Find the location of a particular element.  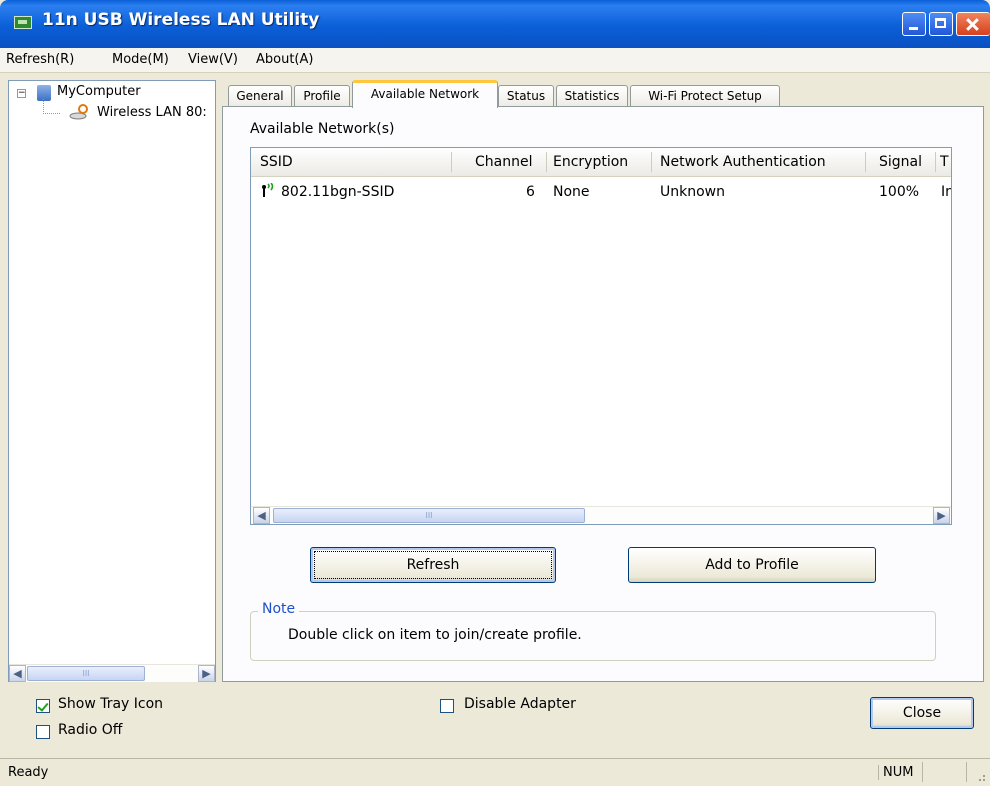

show-tray-icon-label: Show Tray Icon is located at coordinates (111, 704).